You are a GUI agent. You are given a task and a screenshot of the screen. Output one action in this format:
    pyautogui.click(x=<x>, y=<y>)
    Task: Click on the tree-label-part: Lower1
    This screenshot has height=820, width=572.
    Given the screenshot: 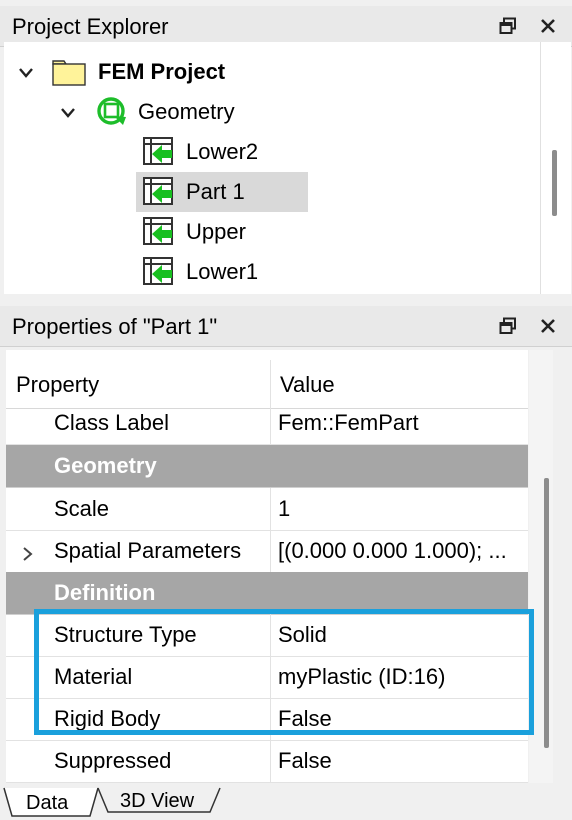 What is the action you would take?
    pyautogui.click(x=222, y=271)
    